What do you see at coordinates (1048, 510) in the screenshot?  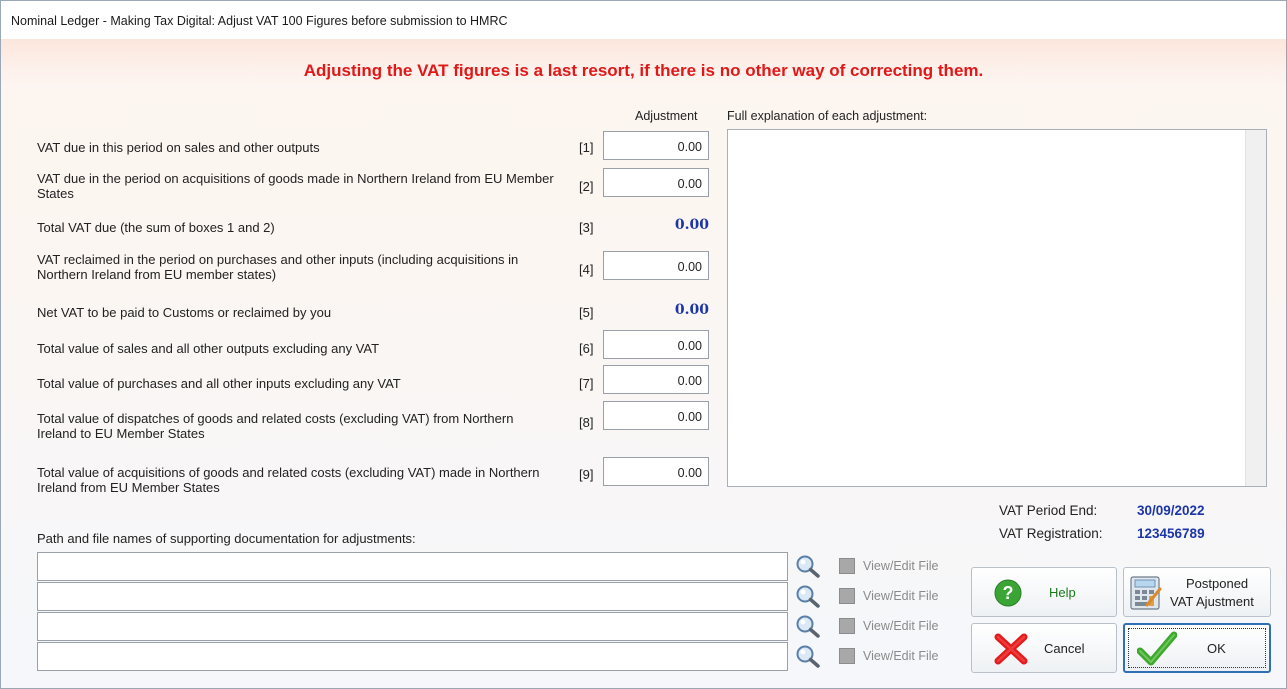 I see `vat-period-end-label: VAT Period End:` at bounding box center [1048, 510].